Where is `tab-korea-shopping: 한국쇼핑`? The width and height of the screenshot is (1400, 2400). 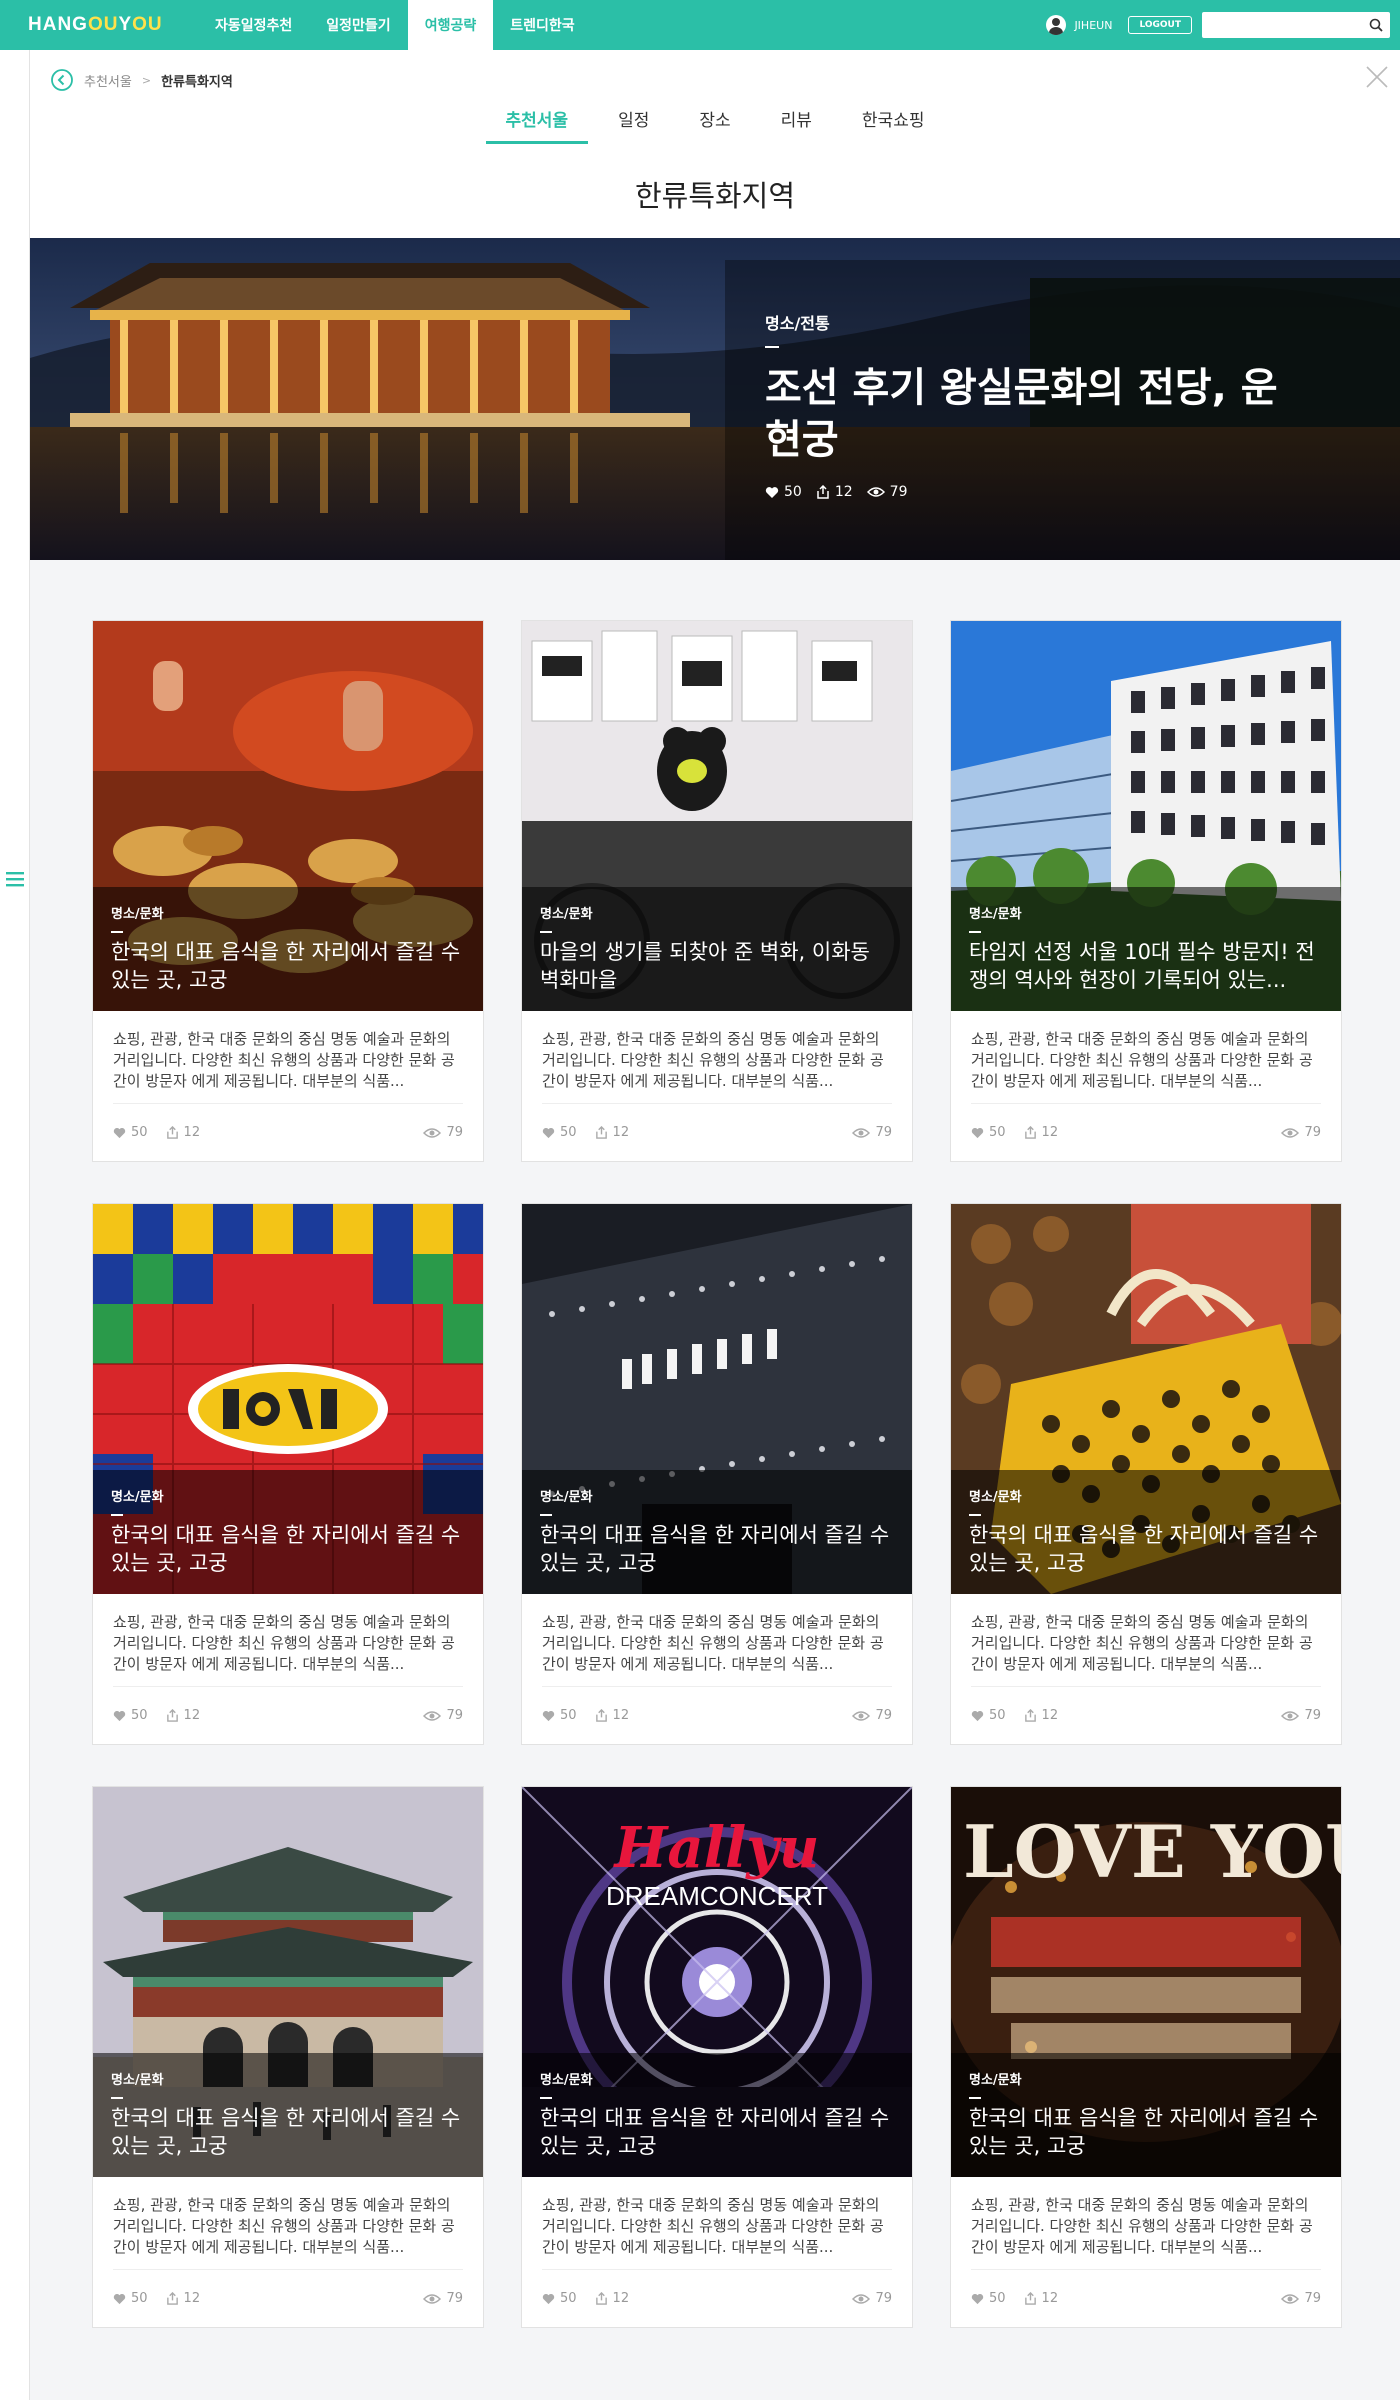
tab-korea-shopping: 한국쇼핑 is located at coordinates (893, 125).